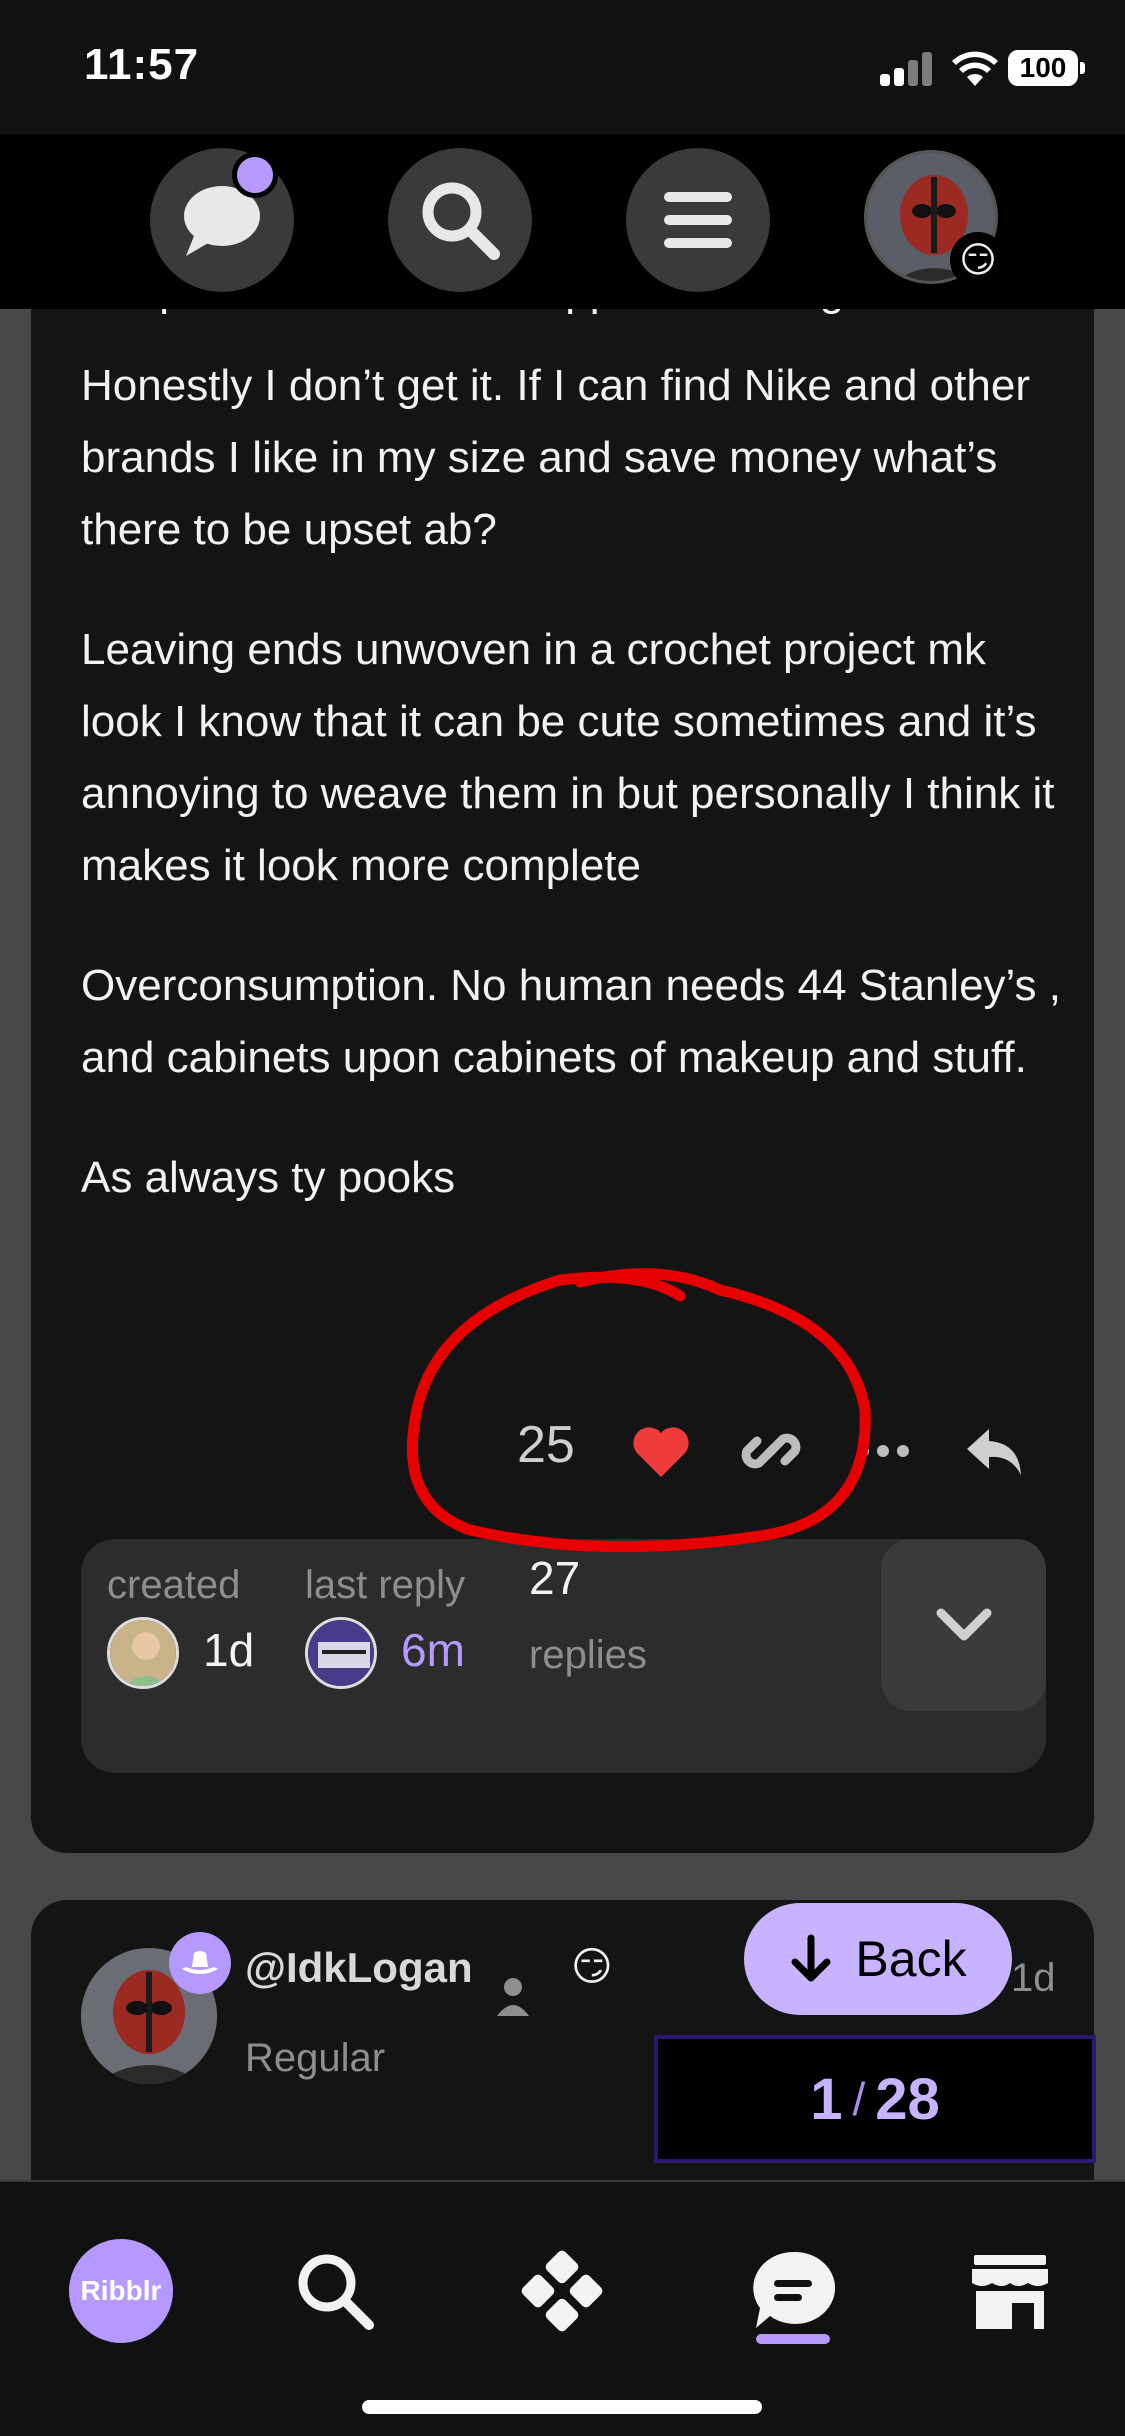  Describe the element at coordinates (771, 1451) in the screenshot. I see `link-icon` at that location.